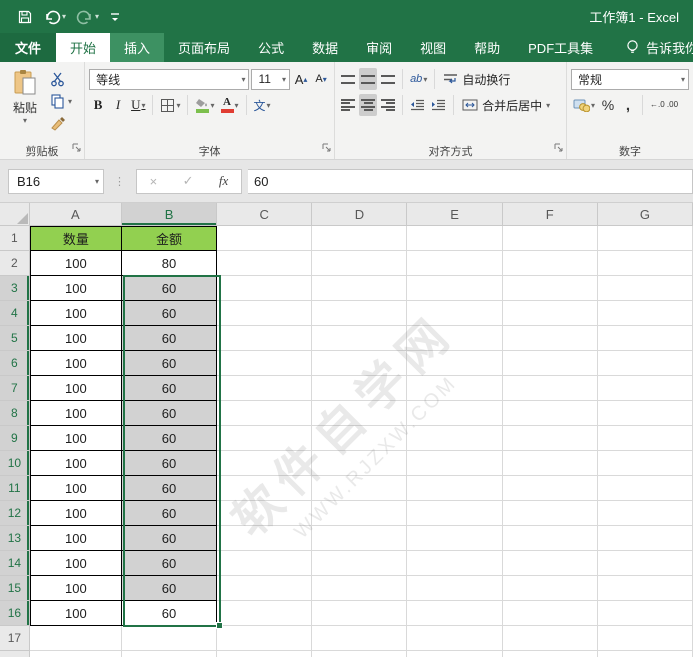 This screenshot has width=693, height=657. What do you see at coordinates (15, 488) in the screenshot?
I see `row-header-11: 11` at bounding box center [15, 488].